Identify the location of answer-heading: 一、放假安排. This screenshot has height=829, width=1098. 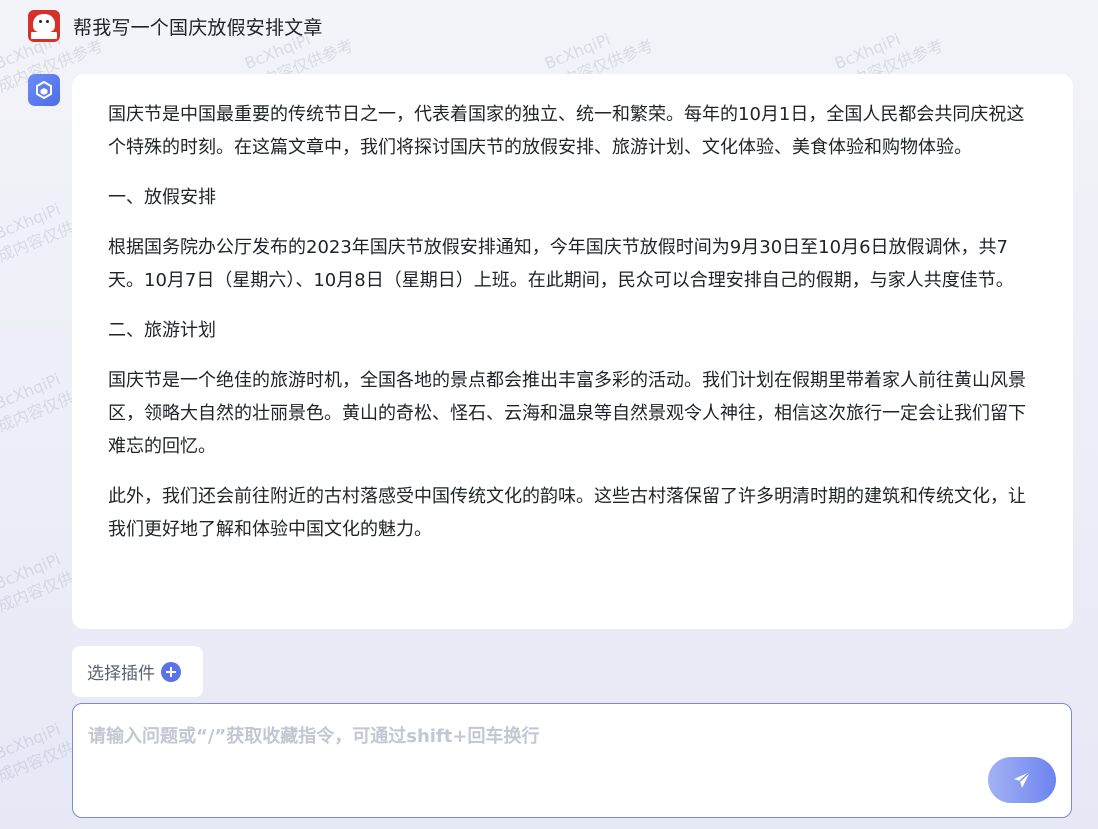
(162, 197).